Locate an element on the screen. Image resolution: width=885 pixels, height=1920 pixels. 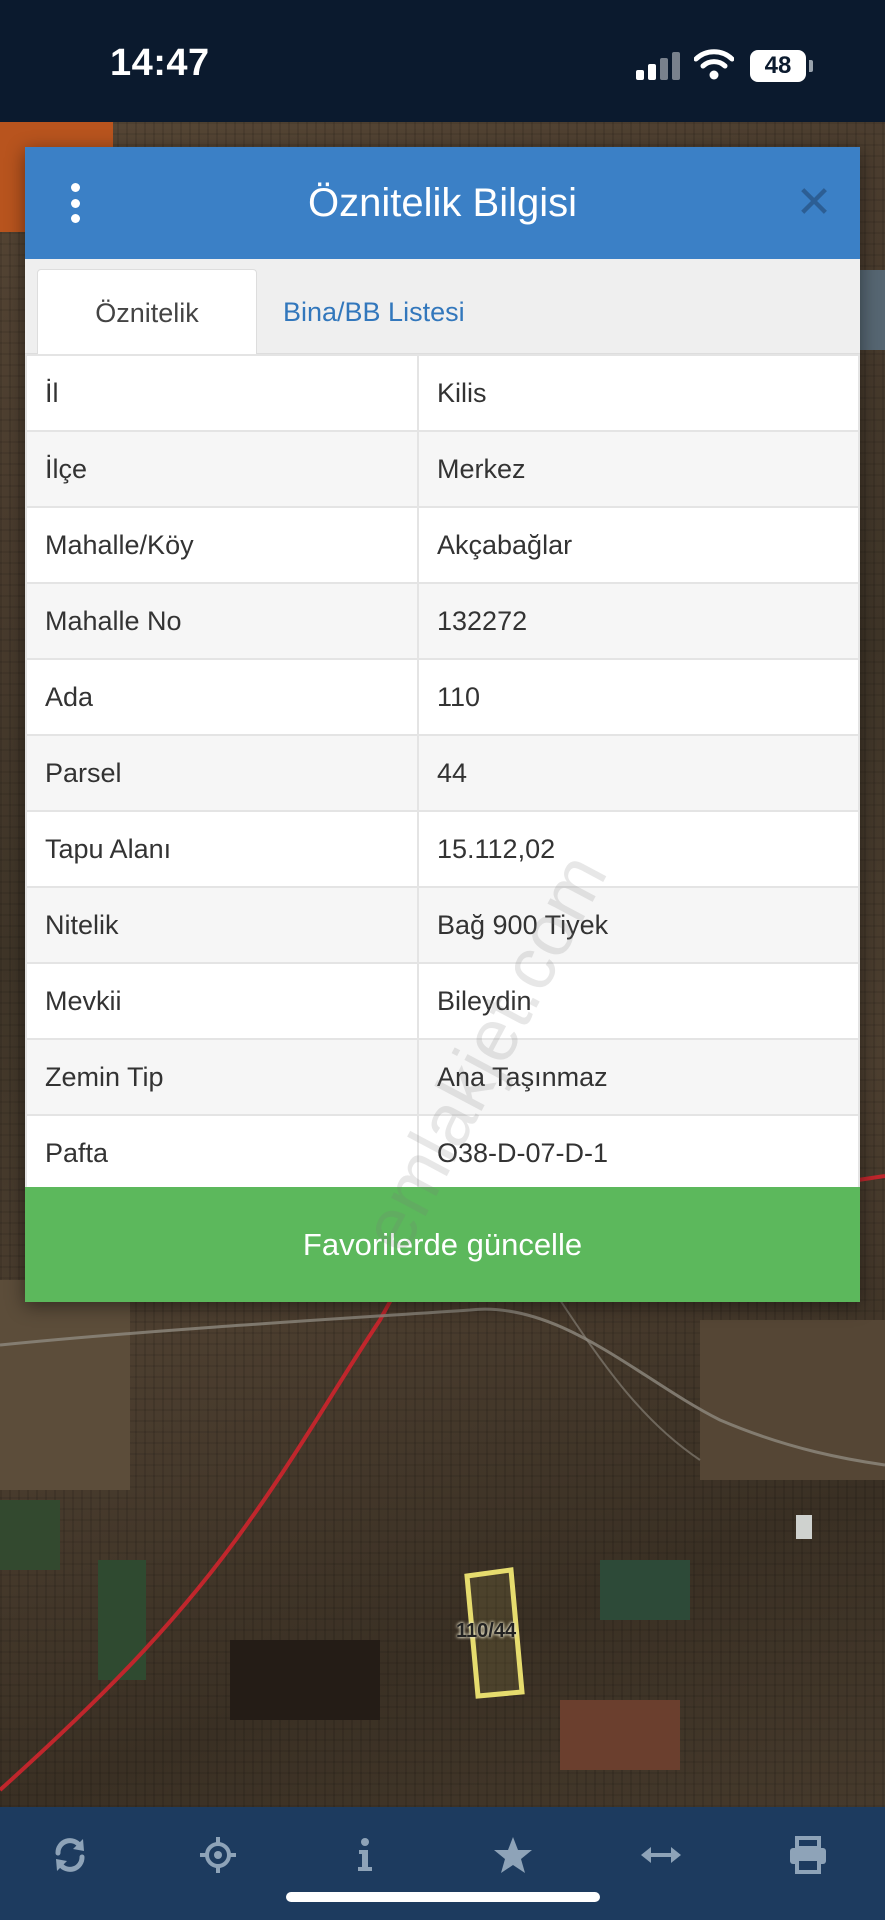
attribute-key: Mahalle No is located at coordinates (222, 621).